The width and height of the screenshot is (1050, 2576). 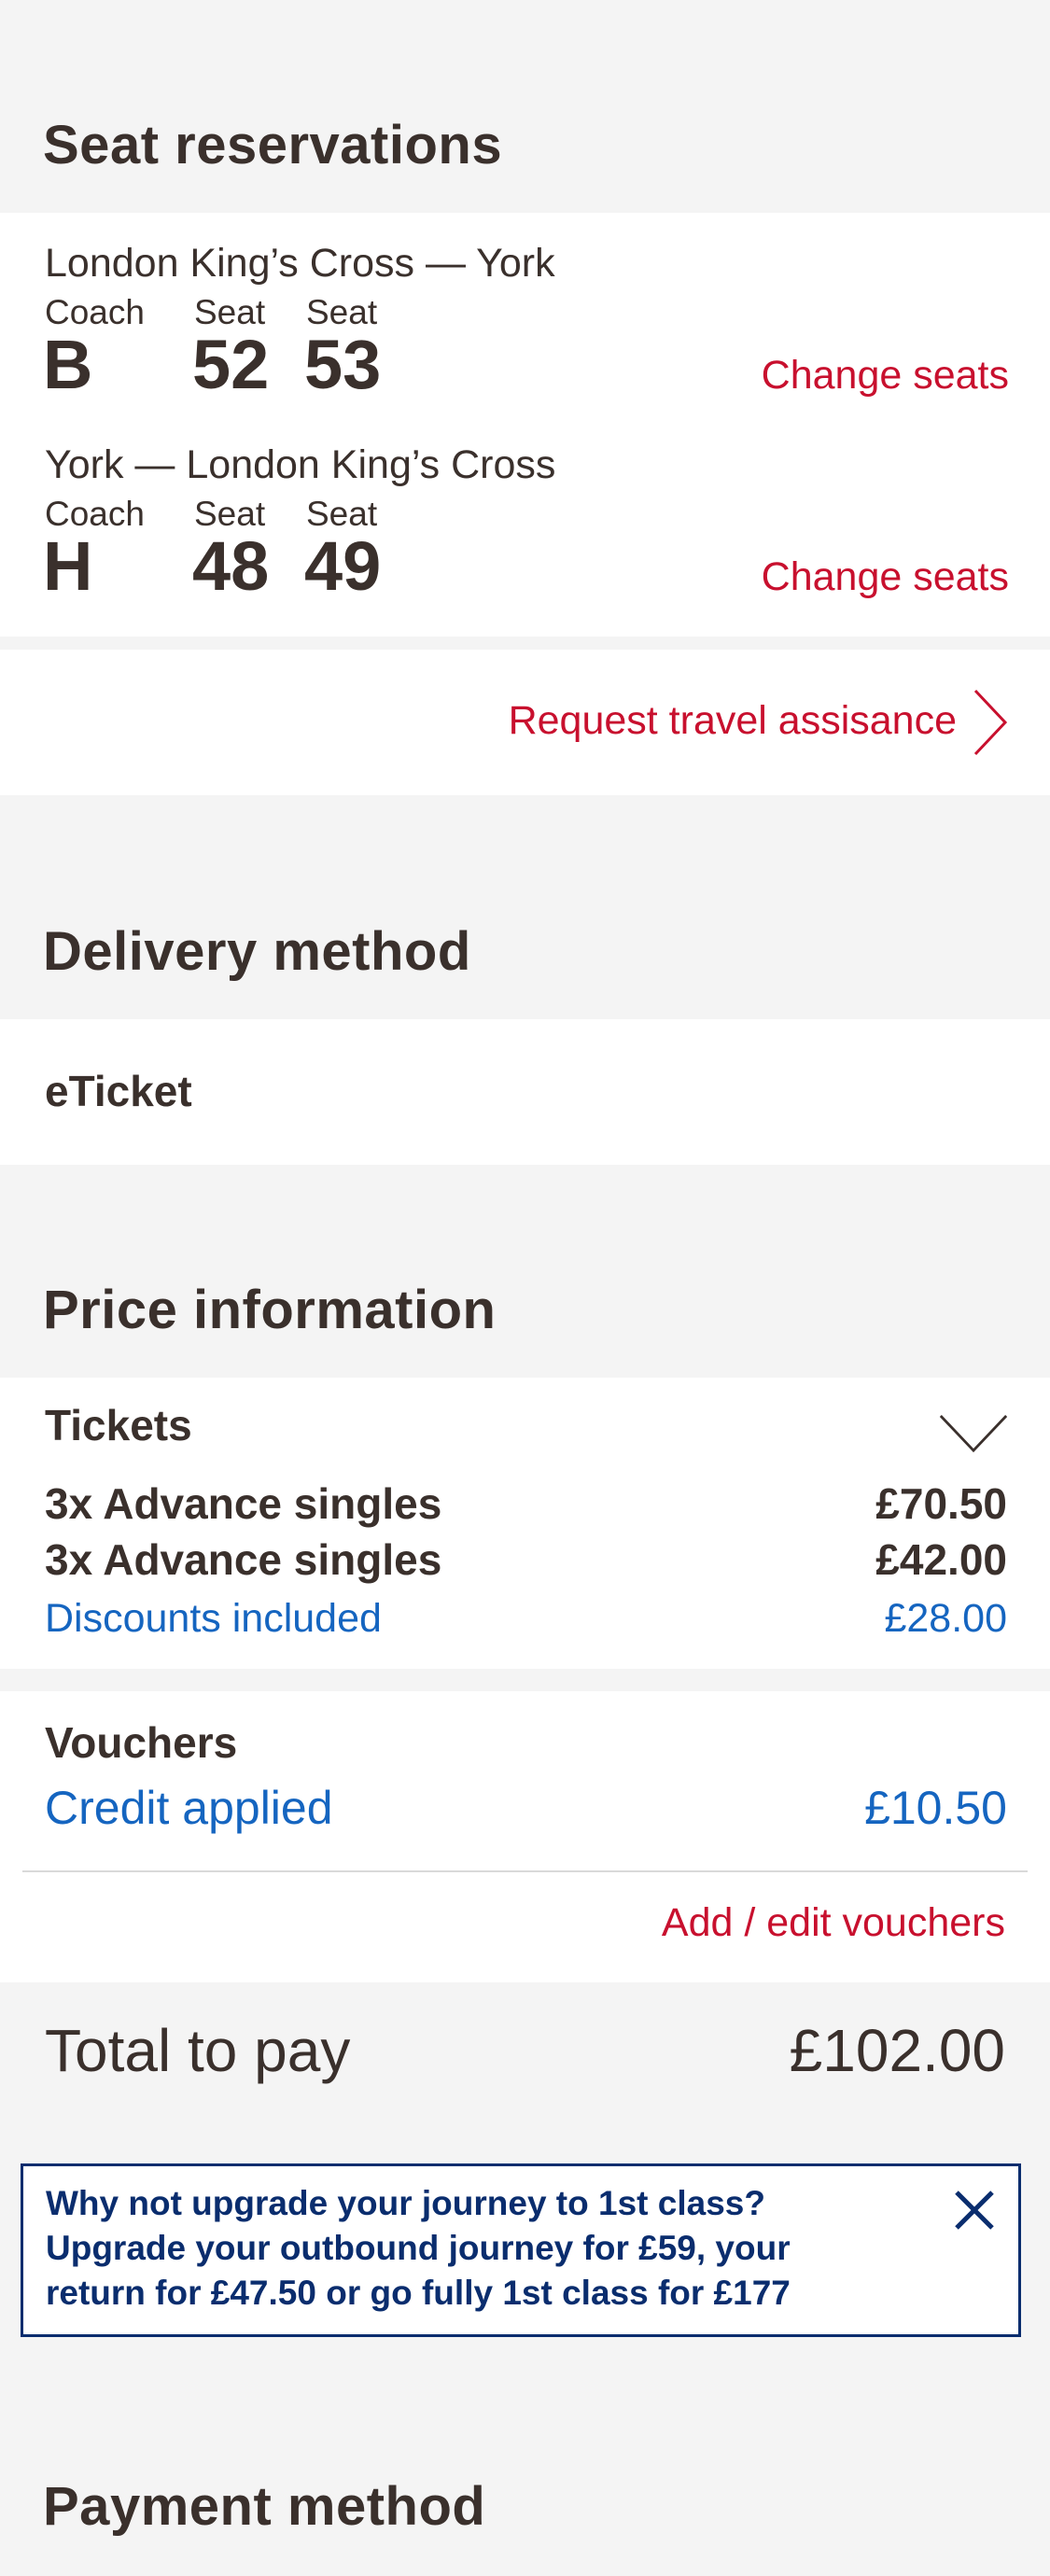 I want to click on credit-applied-label: Credit applied, so click(x=189, y=1808).